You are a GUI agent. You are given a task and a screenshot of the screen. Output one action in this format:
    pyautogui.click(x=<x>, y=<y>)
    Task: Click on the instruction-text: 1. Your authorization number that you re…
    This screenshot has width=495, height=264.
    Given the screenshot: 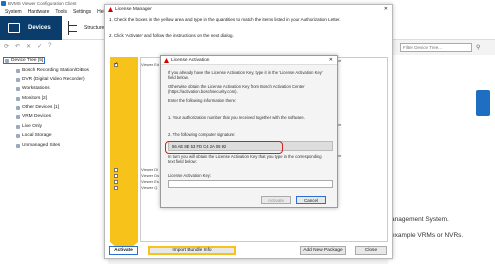 What is the action you would take?
    pyautogui.click(x=236, y=117)
    